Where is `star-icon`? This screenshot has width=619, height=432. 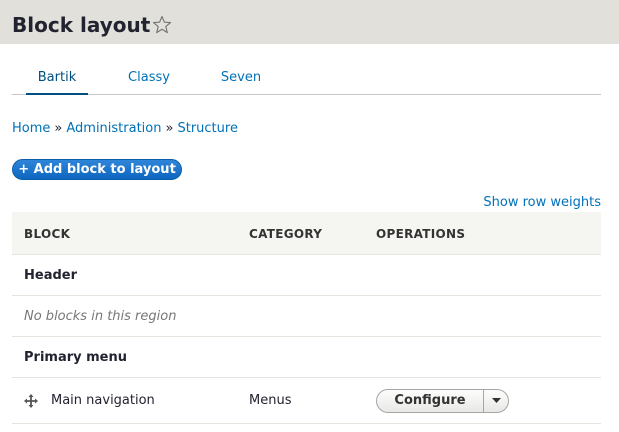 star-icon is located at coordinates (162, 25).